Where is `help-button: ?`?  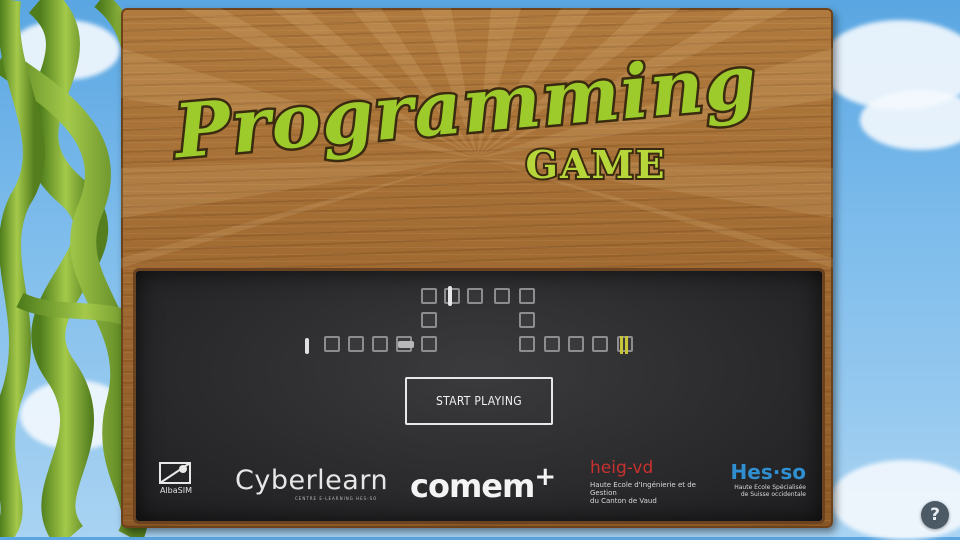
help-button: ? is located at coordinates (935, 515).